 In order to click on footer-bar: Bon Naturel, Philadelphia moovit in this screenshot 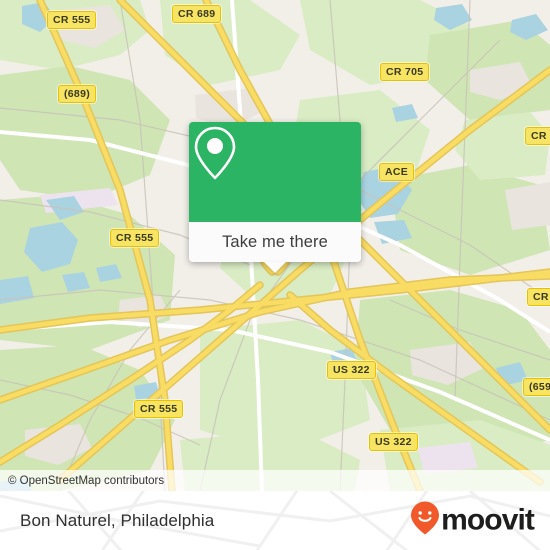, I will do `click(275, 520)`.